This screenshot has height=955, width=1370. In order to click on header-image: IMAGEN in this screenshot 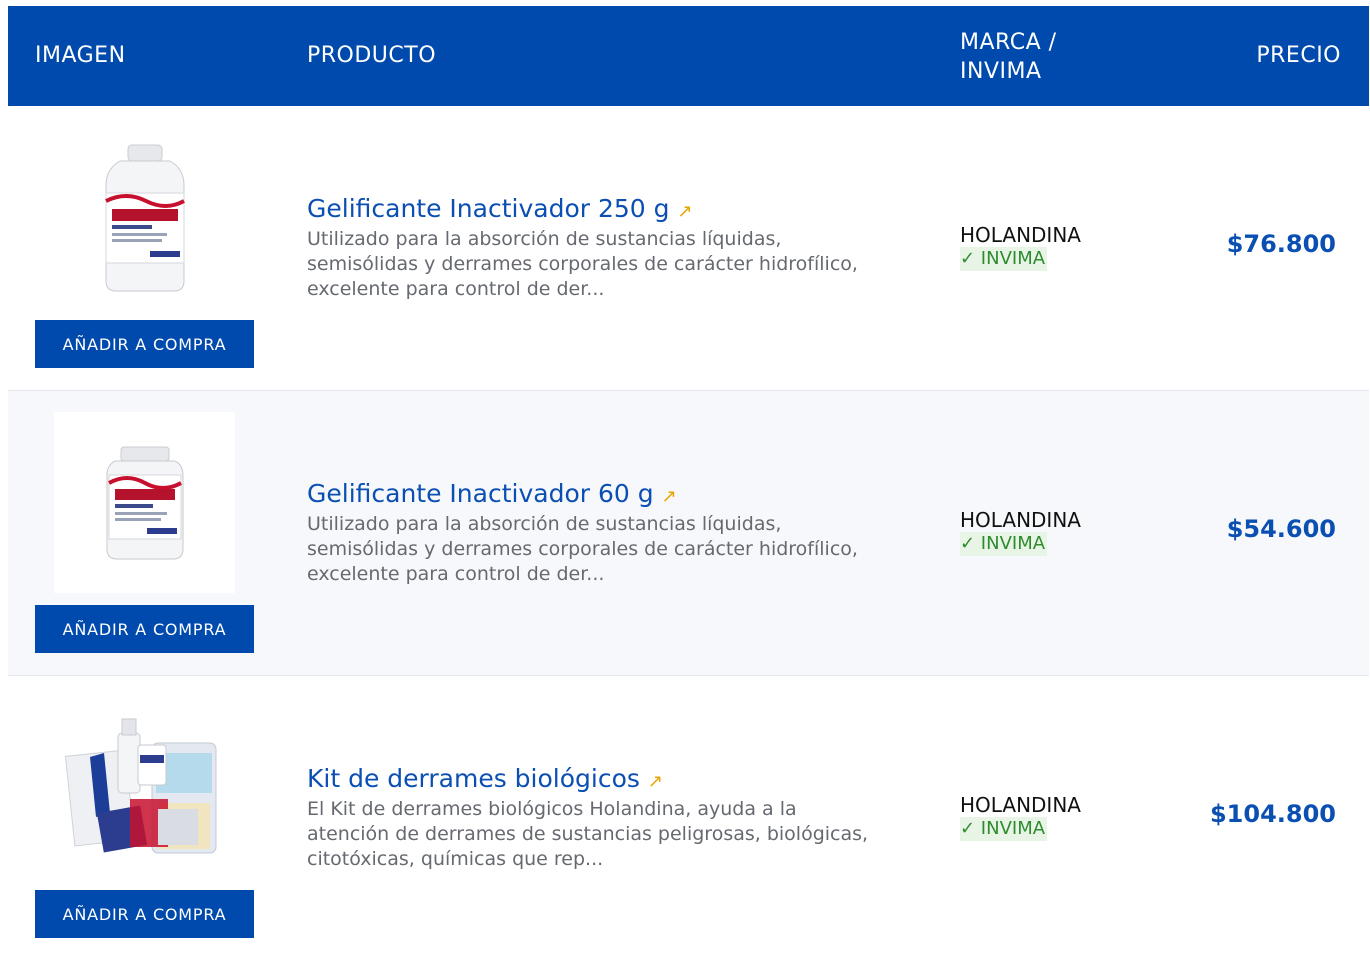, I will do `click(80, 55)`.